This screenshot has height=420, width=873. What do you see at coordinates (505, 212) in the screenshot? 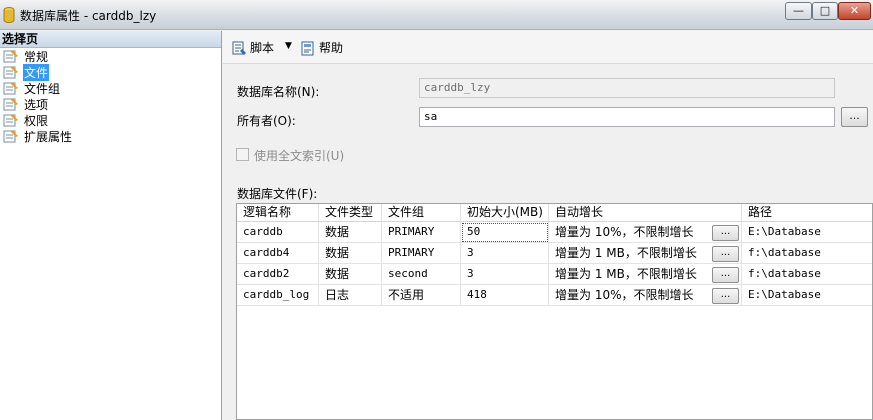
I see `column-header: 初始大小(MB)` at bounding box center [505, 212].